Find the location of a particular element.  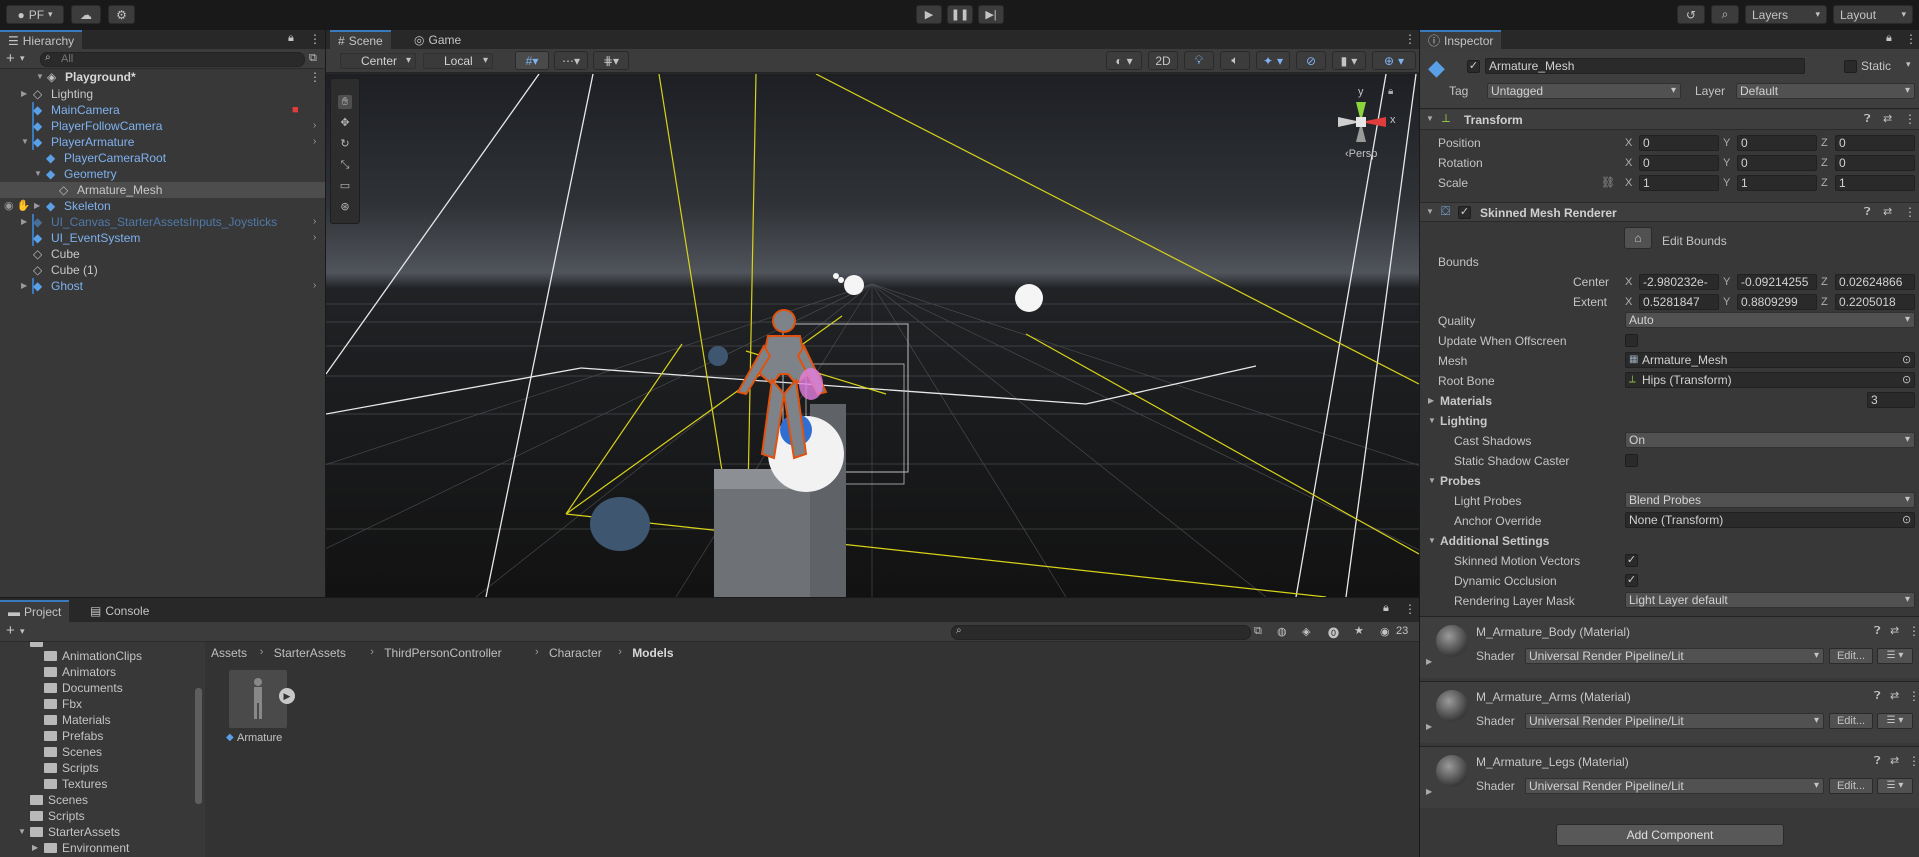

active-checkbox: ✓ is located at coordinates (1473, 66).